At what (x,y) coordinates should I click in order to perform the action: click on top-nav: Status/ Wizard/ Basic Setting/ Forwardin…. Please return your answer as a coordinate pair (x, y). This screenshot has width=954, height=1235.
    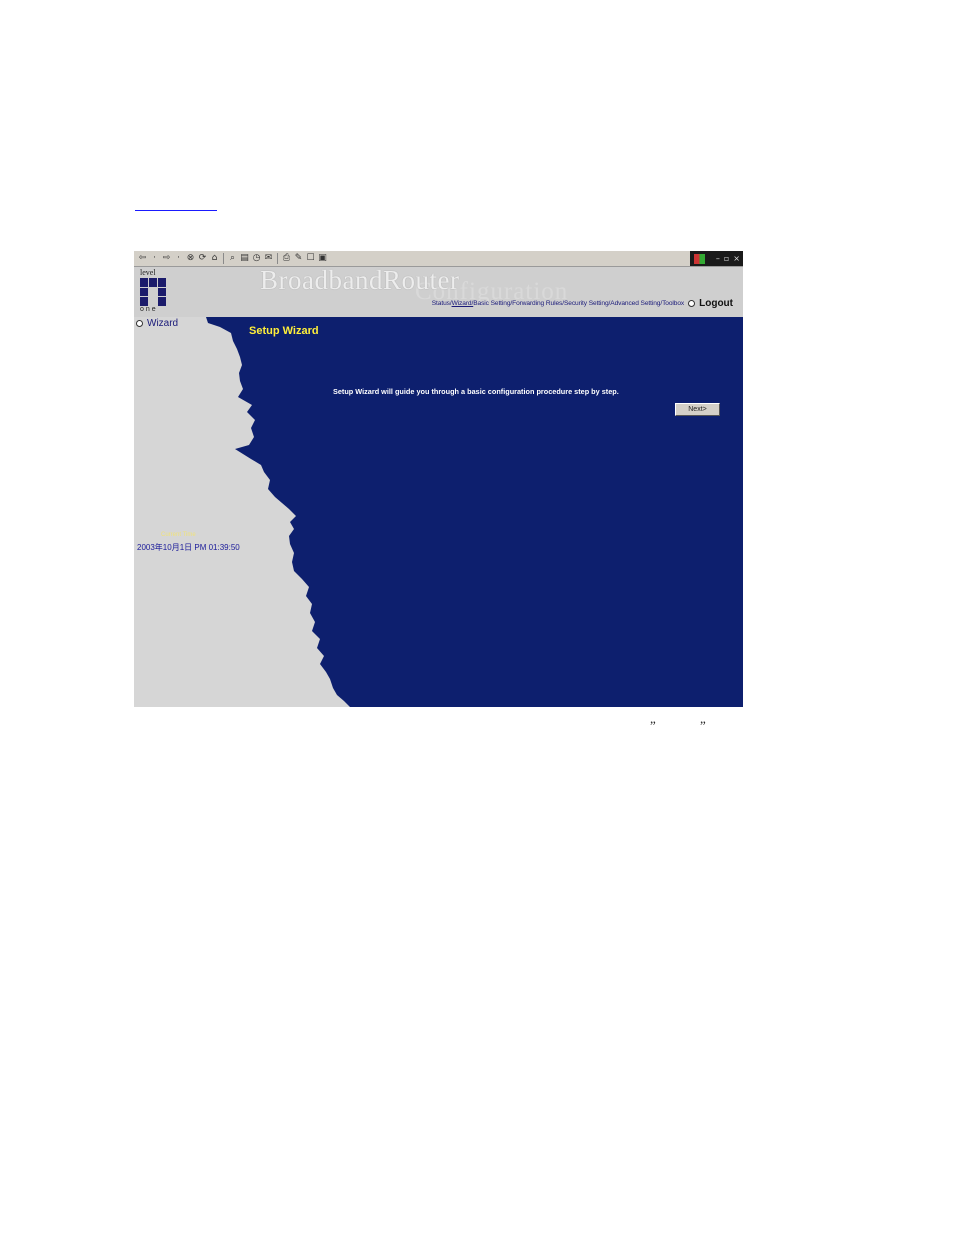
    Looking at the image, I should click on (582, 303).